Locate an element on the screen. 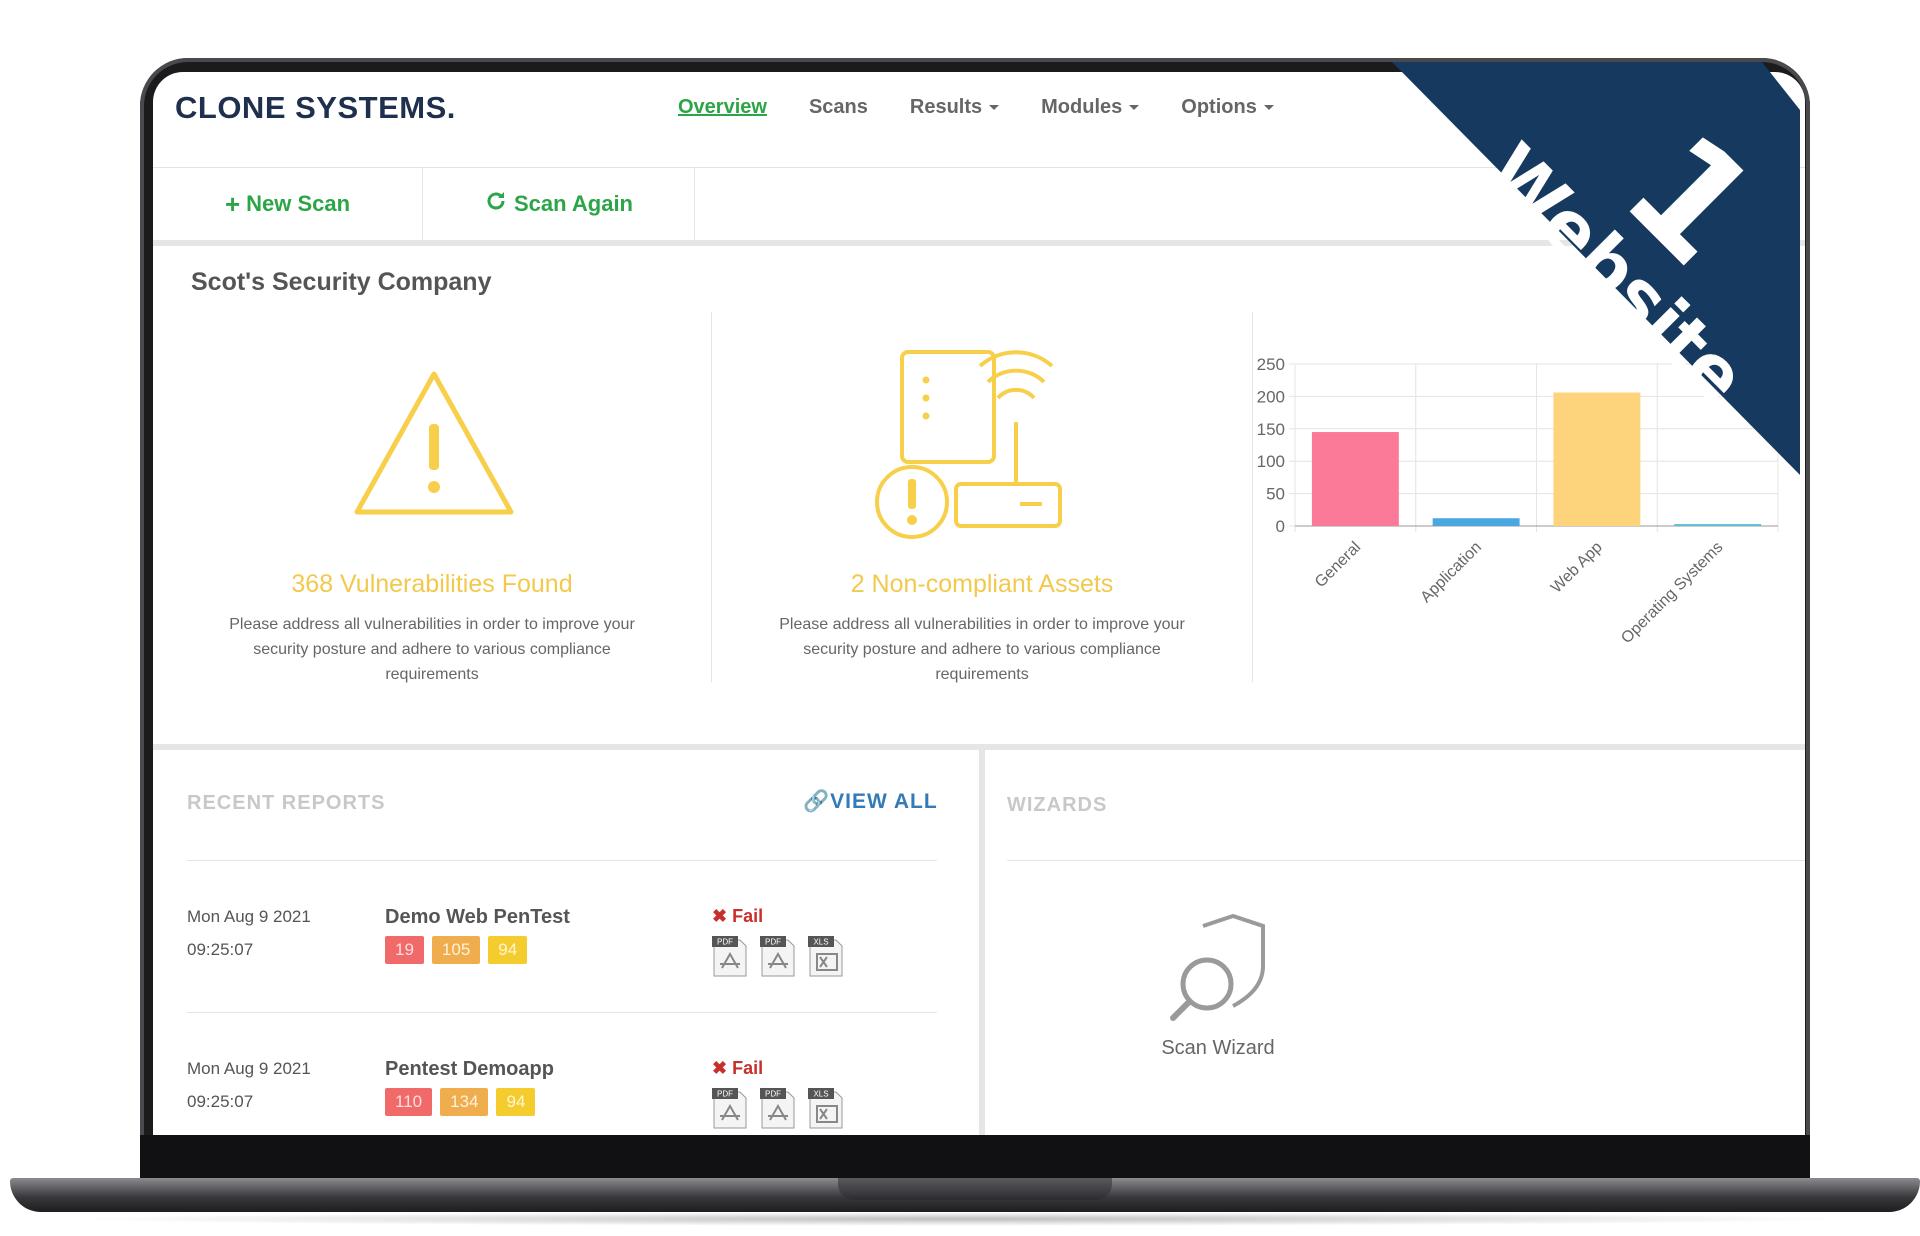 The height and width of the screenshot is (1236, 1920). view-all-label: VIEW ALL is located at coordinates (884, 801).